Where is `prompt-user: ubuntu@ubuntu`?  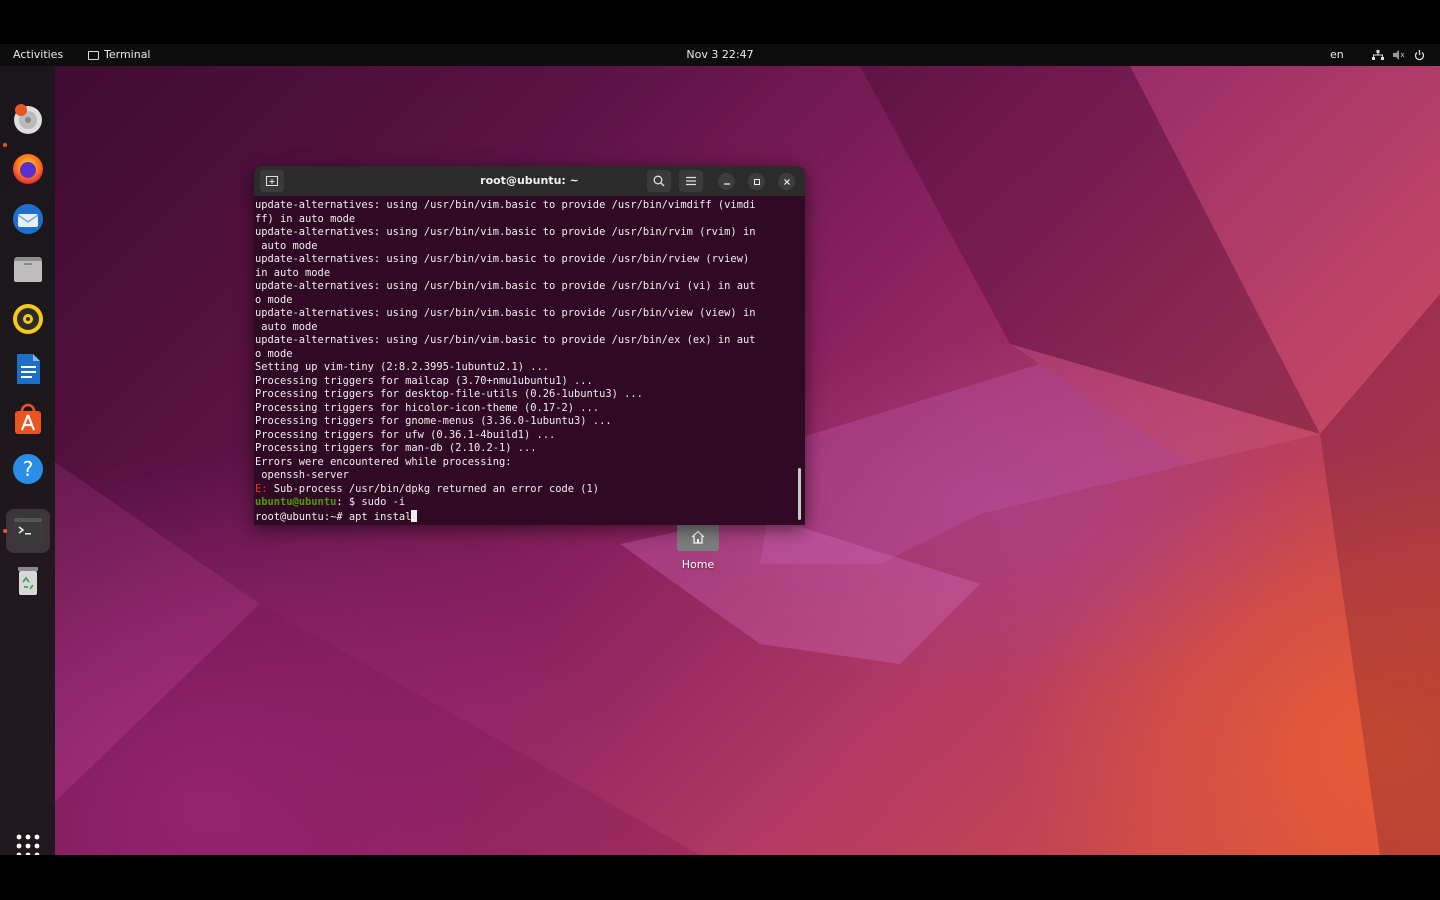
prompt-user: ubuntu@ubuntu is located at coordinates (296, 502).